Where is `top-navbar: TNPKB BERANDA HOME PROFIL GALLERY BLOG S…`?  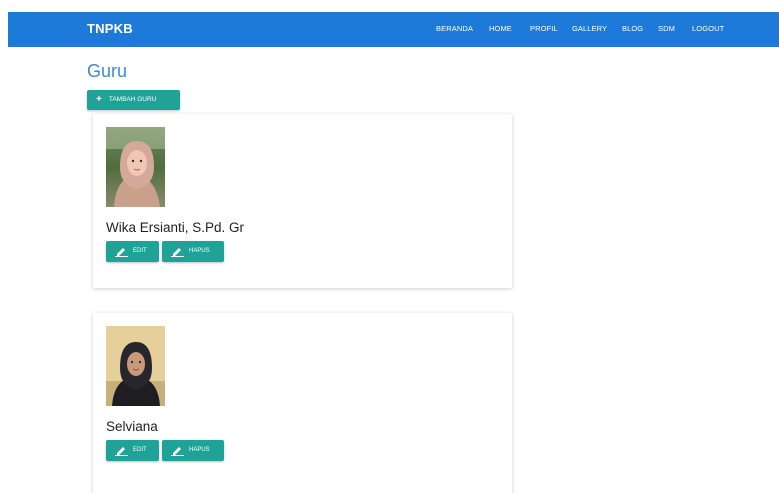
top-navbar: TNPKB BERANDA HOME PROFIL GALLERY BLOG S… is located at coordinates (393, 29).